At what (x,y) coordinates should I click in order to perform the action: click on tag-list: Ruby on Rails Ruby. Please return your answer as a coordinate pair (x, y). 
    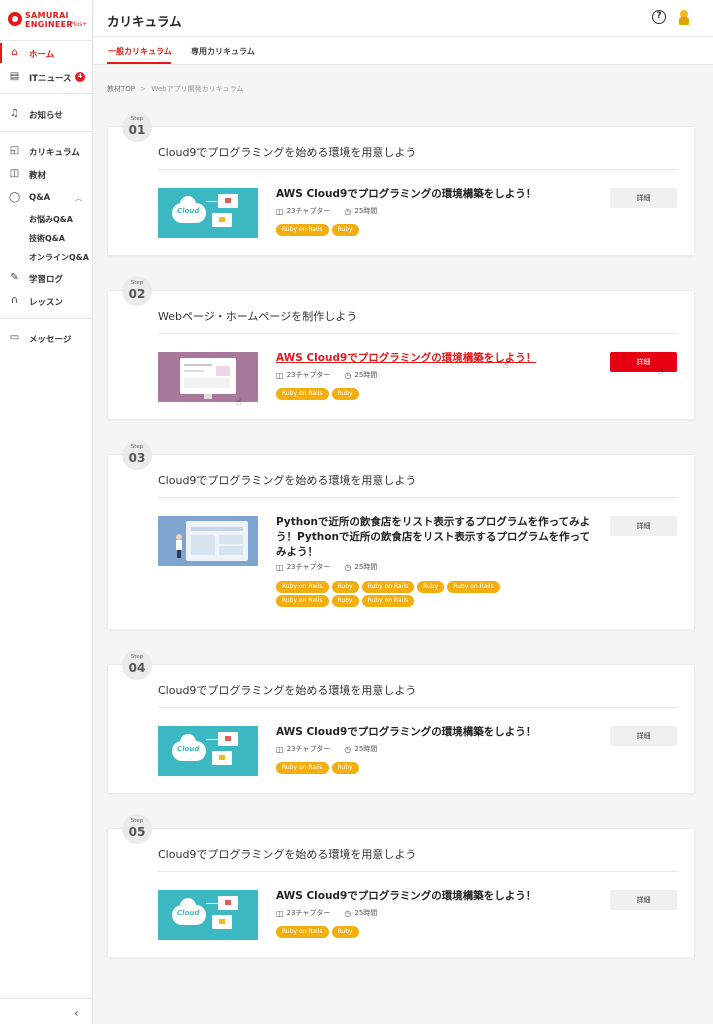
    Looking at the image, I should click on (441, 230).